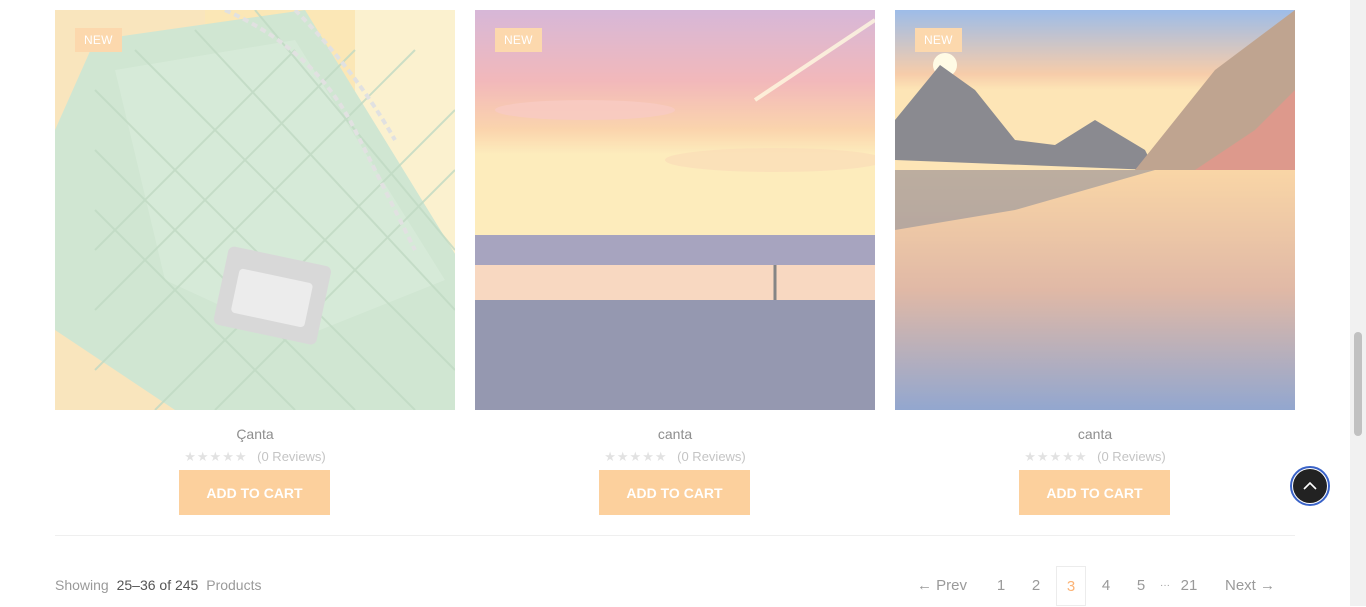  What do you see at coordinates (942, 586) in the screenshot?
I see `prev-page-link: ← Prev` at bounding box center [942, 586].